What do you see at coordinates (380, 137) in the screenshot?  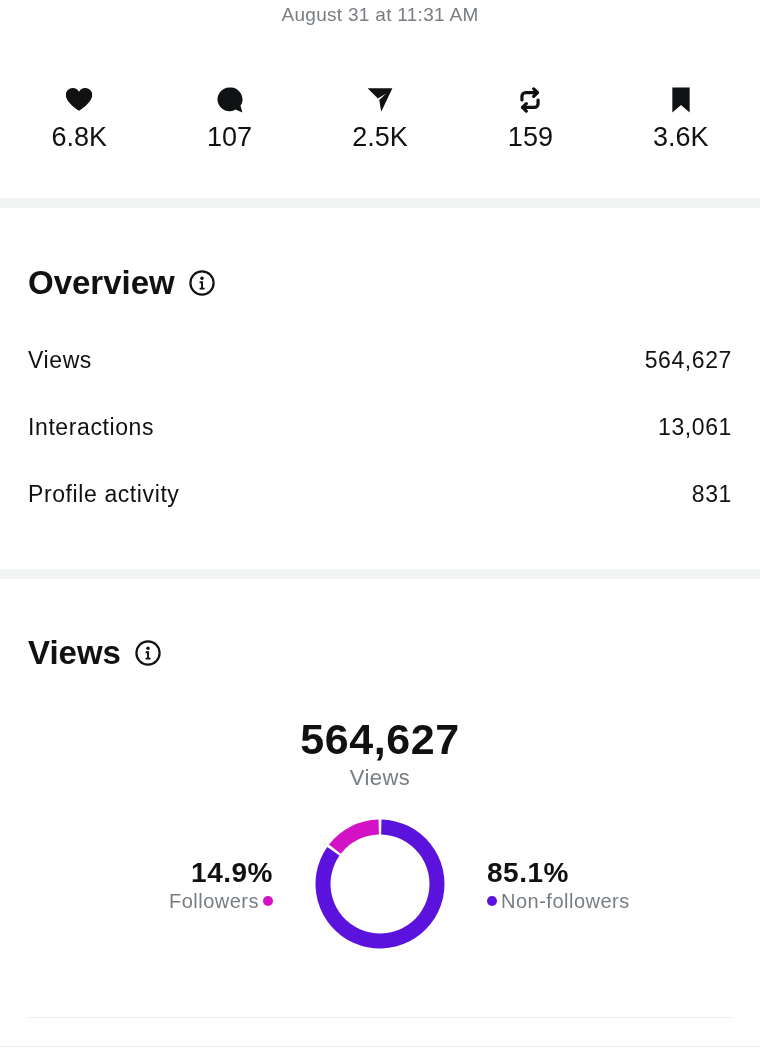 I see `share-count: 2.5K` at bounding box center [380, 137].